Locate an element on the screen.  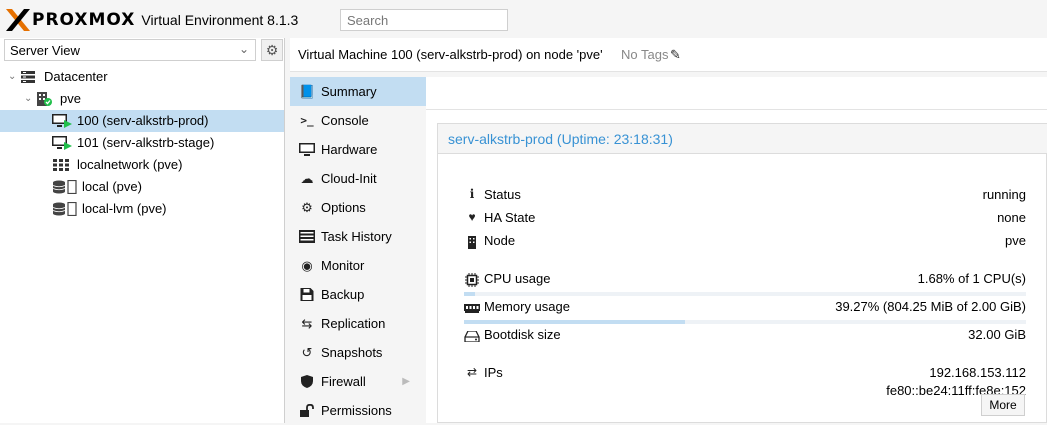
tree-item-storage-local-lvm: local-lvm (pve) is located at coordinates (142, 209).